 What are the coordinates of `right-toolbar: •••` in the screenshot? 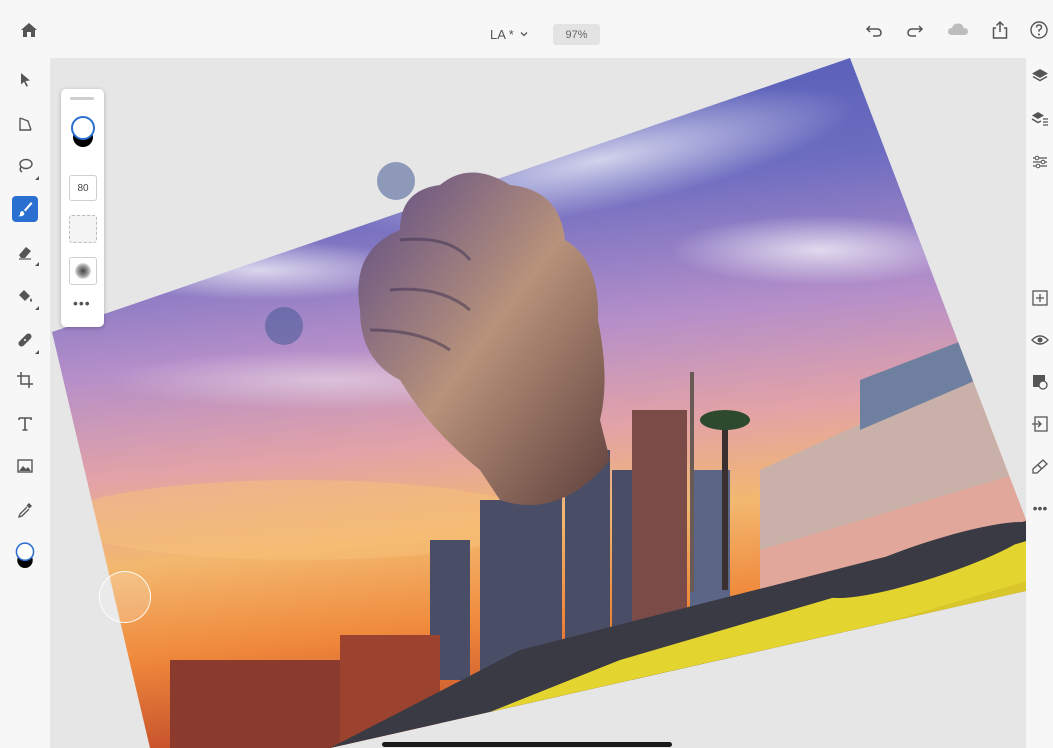 It's located at (1039, 403).